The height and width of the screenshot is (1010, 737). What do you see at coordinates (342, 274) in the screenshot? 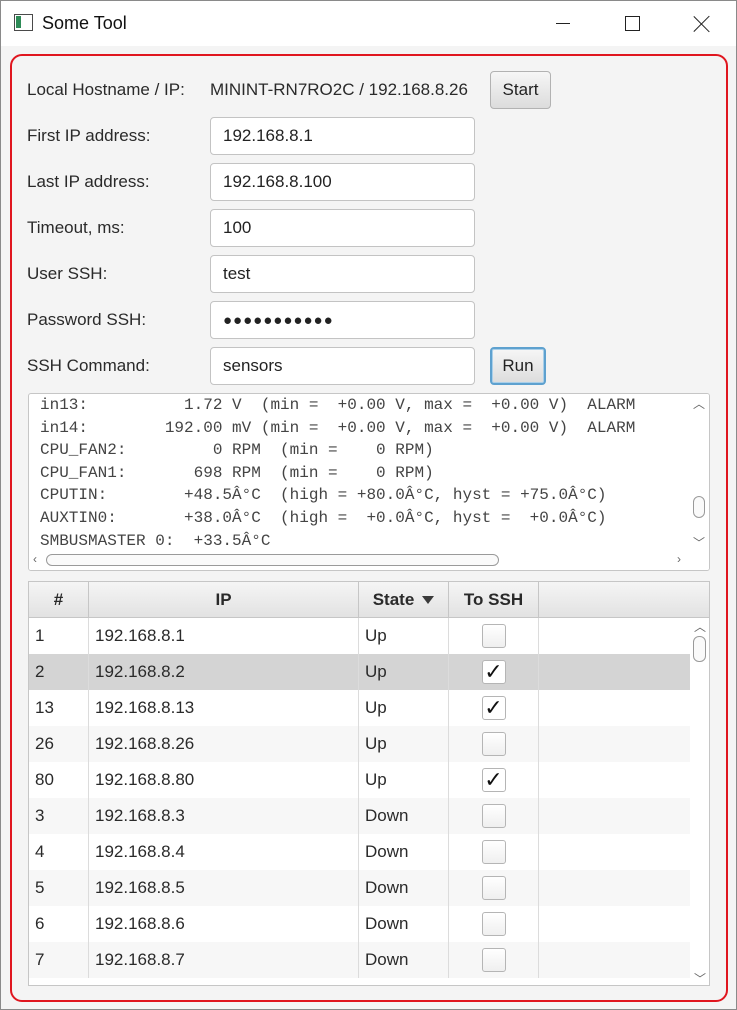
I see `user-ssh-input: test` at bounding box center [342, 274].